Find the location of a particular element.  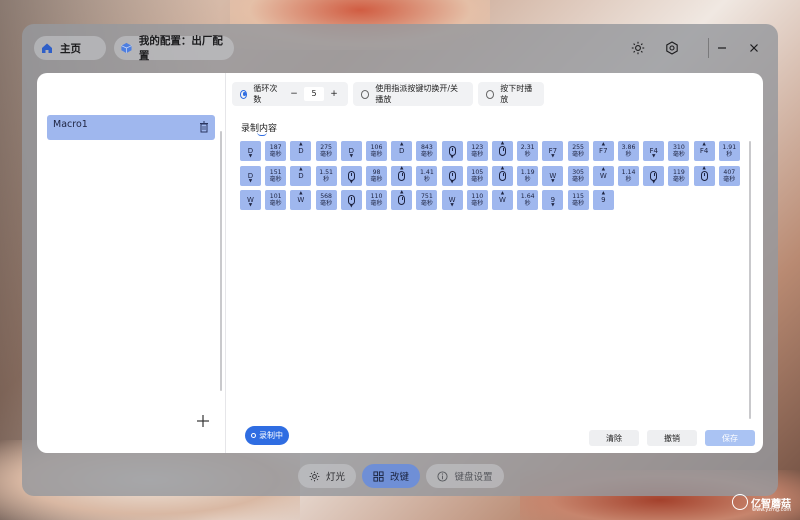

delay-value: 3.86 is located at coordinates (628, 147).